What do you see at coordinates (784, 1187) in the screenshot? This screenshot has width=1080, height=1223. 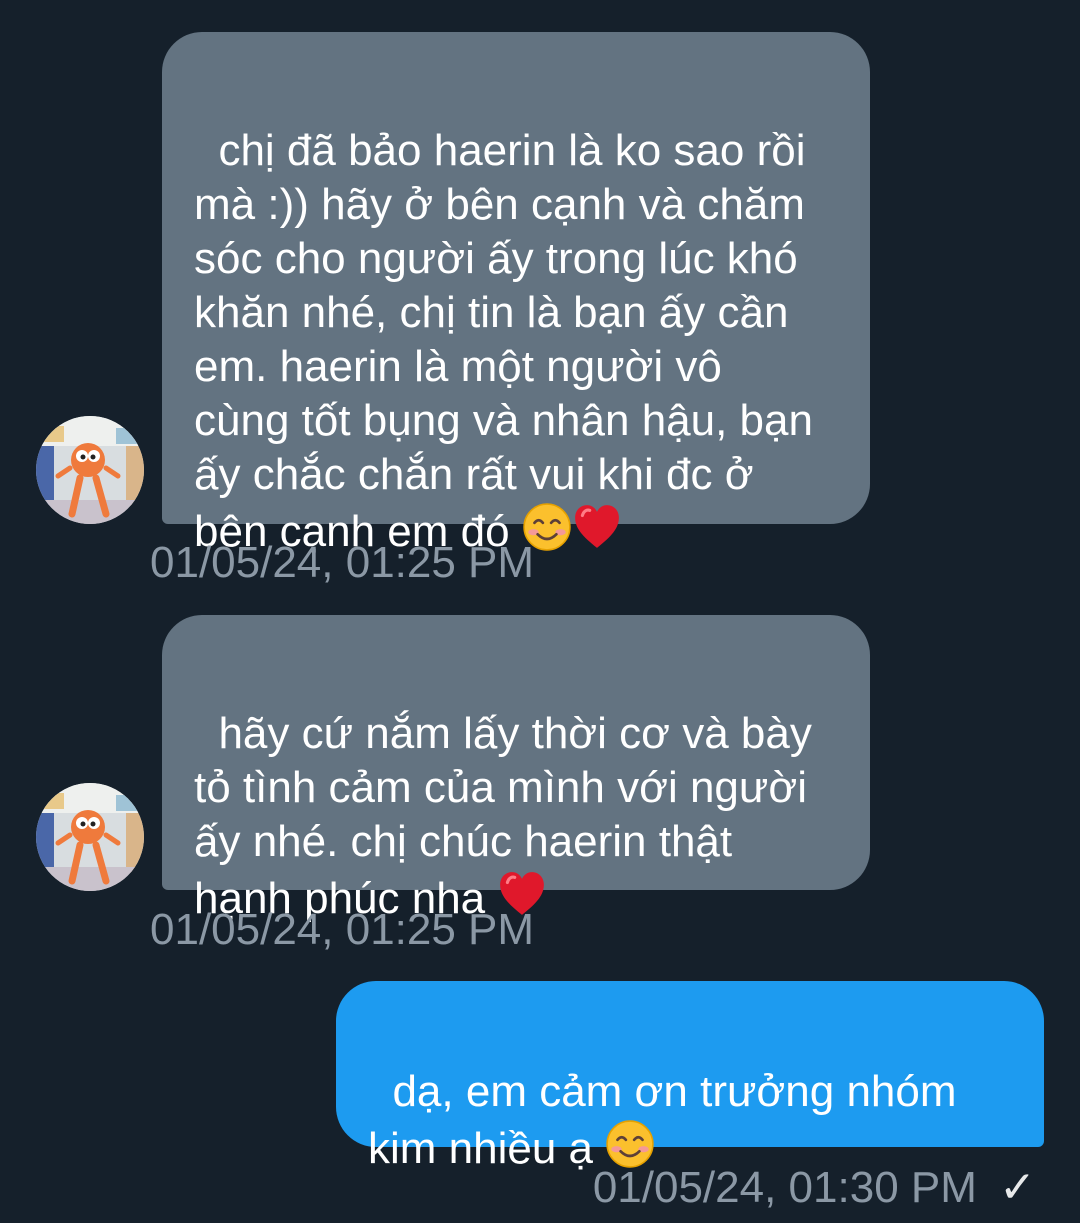 I see `message-timestamp: 01/05/24, 01:30 PM` at bounding box center [784, 1187].